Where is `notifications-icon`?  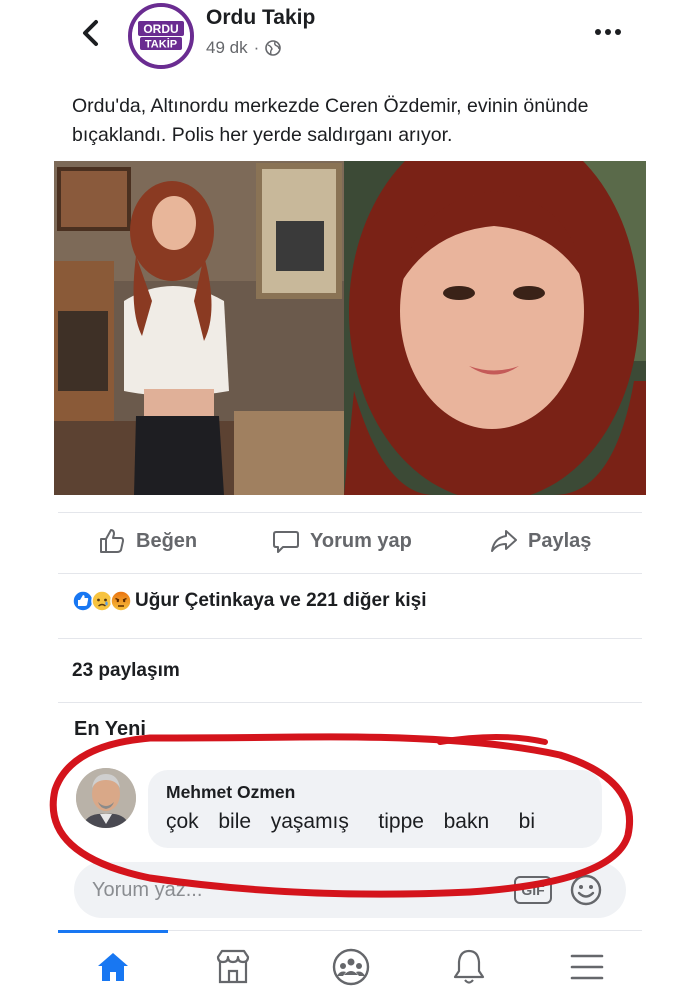 notifications-icon is located at coordinates (469, 966).